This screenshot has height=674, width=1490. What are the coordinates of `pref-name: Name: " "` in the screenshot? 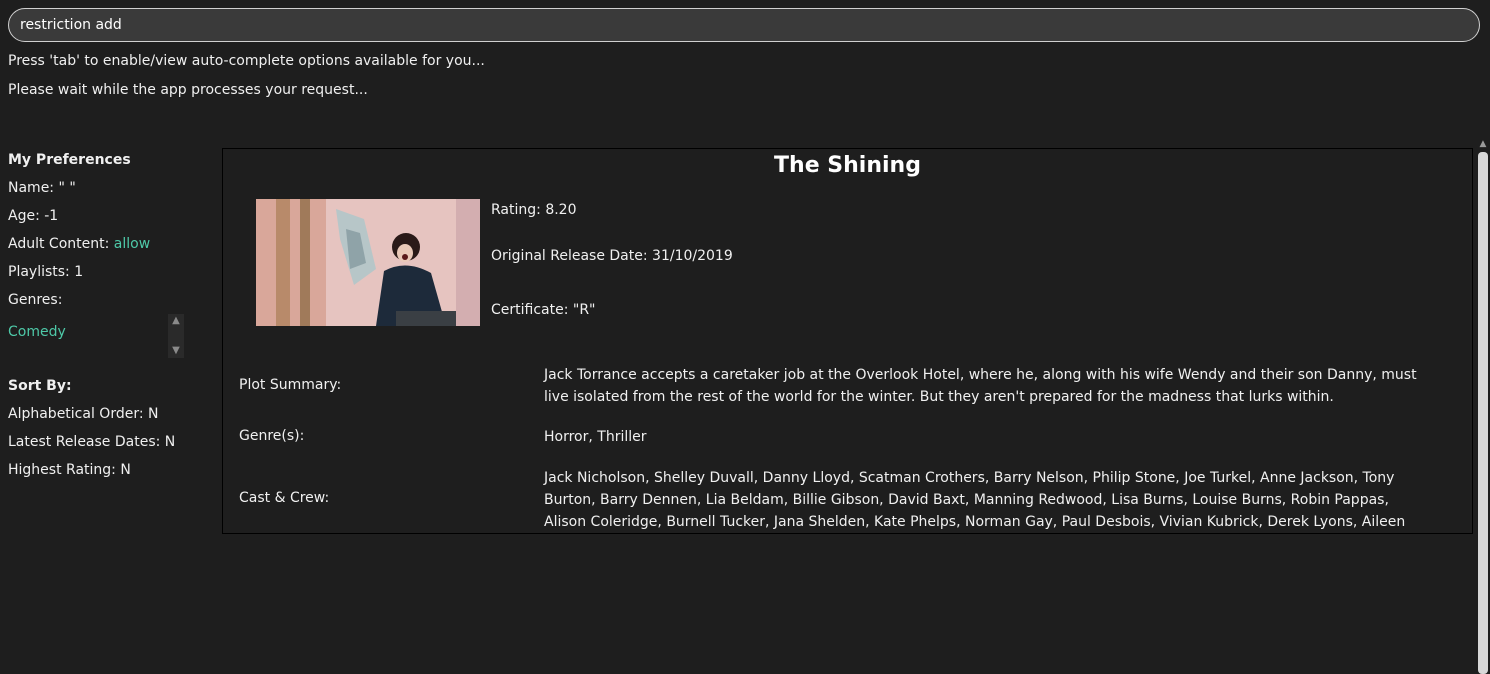 It's located at (103, 188).